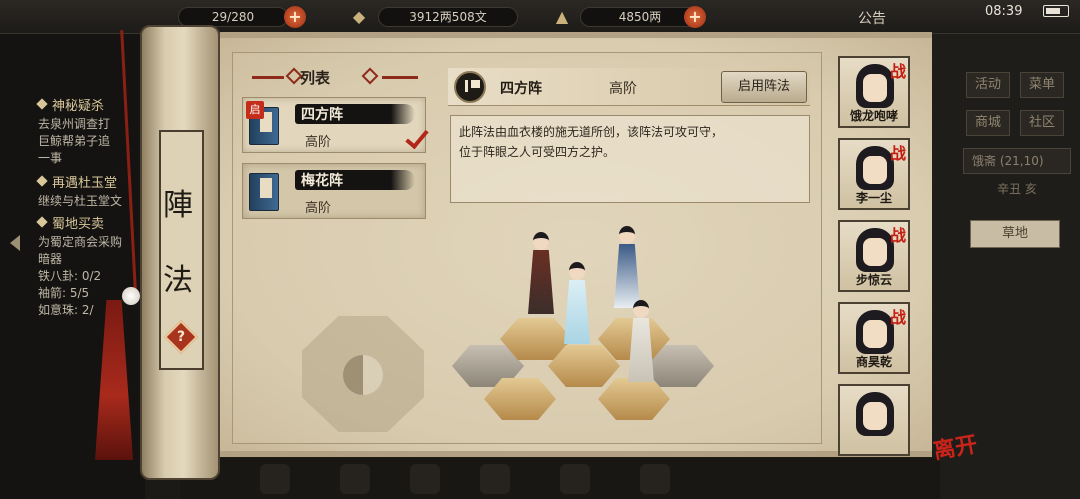 Image resolution: width=1080 pixels, height=499 pixels. I want to click on tassel-bead, so click(131, 296).